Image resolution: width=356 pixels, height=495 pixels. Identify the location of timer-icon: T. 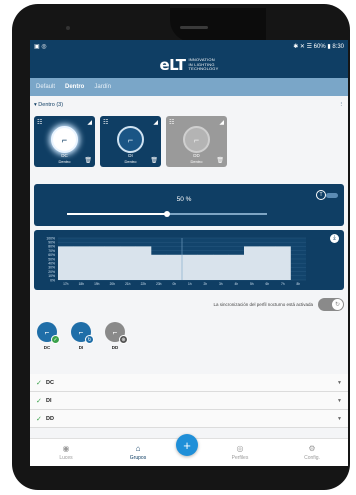
(321, 195).